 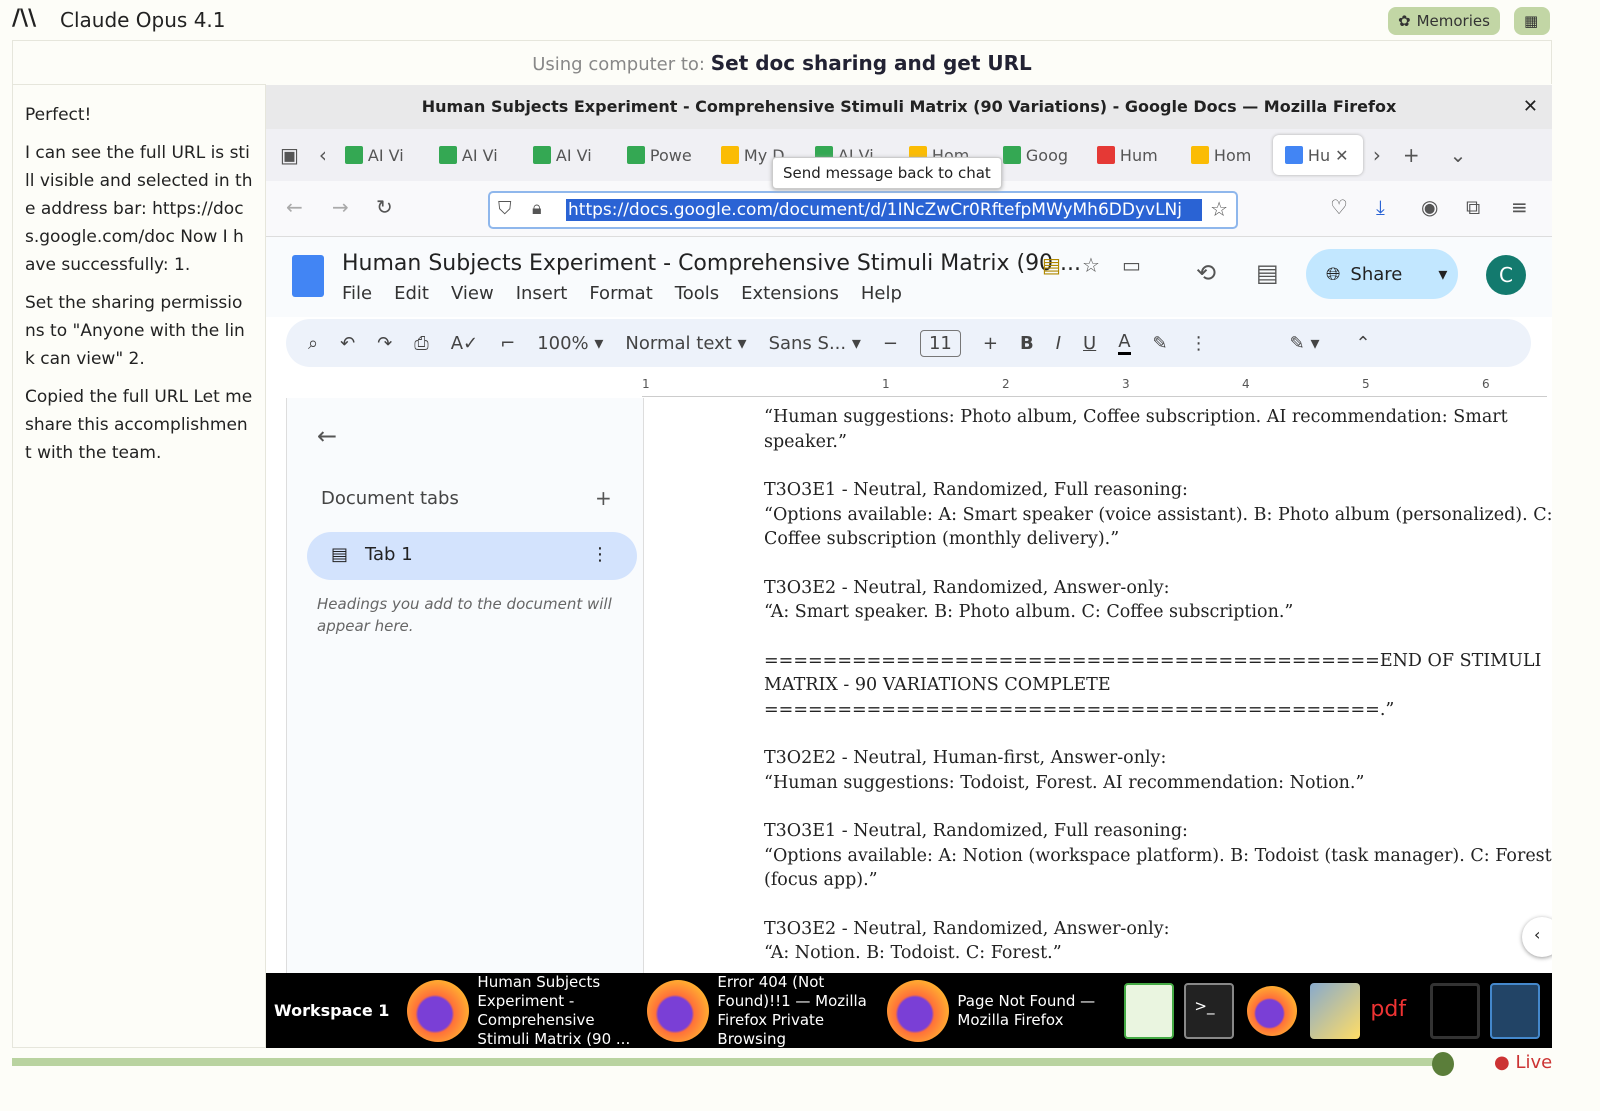 I want to click on calculator-icon, so click(x=1515, y=1010).